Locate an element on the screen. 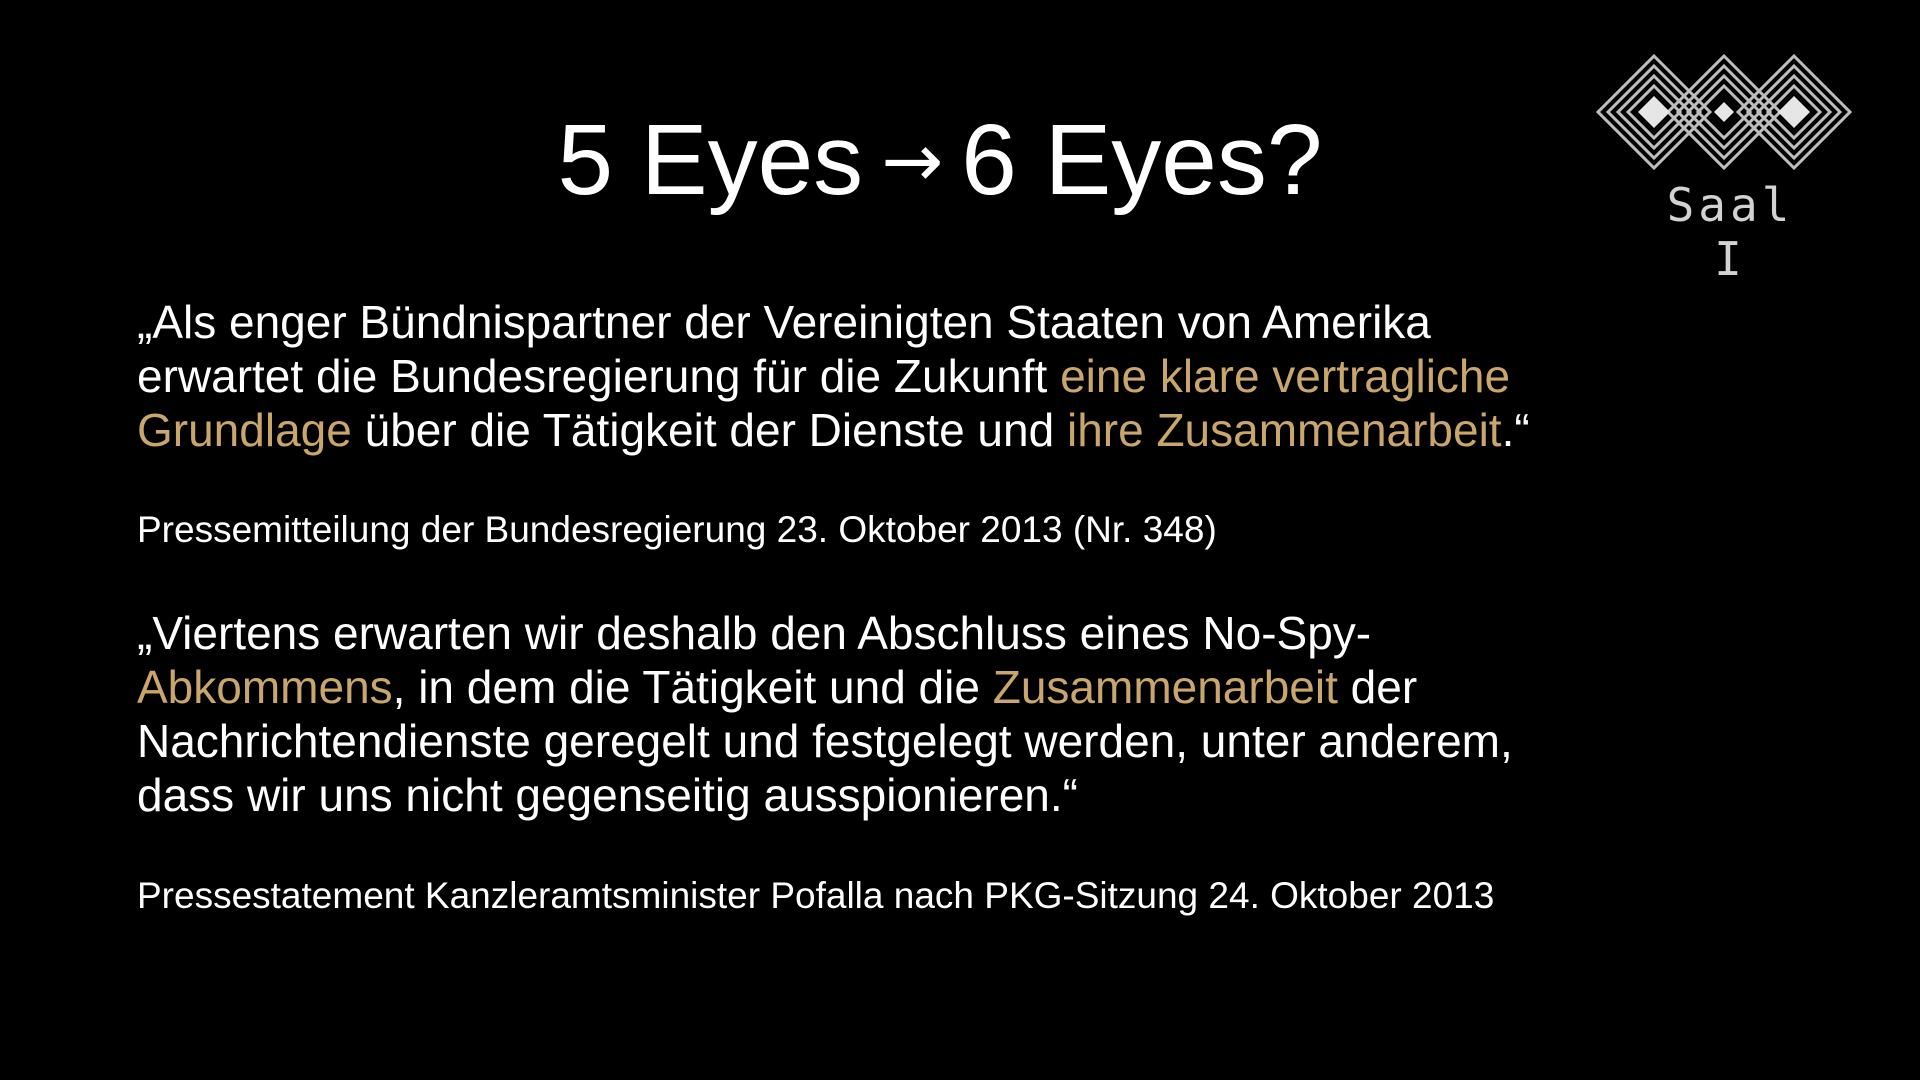 The height and width of the screenshot is (1080, 1920). quote2-line2-end: der is located at coordinates (1377, 687).